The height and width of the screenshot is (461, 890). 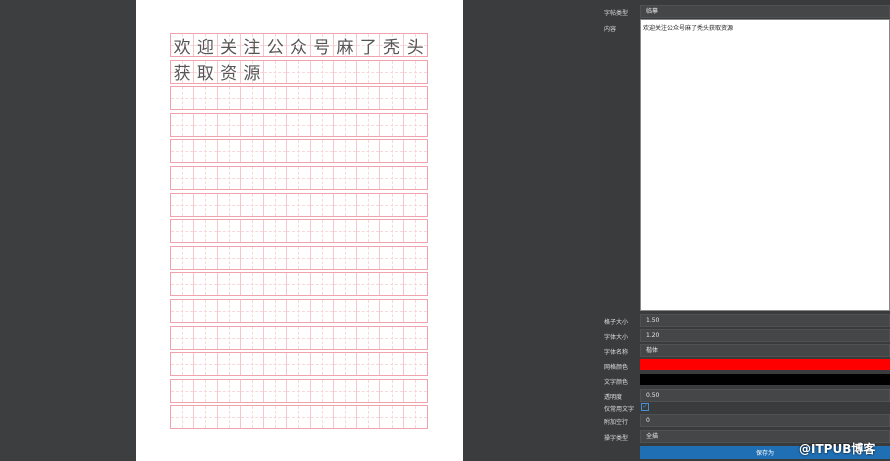 What do you see at coordinates (369, 46) in the screenshot?
I see `grid-cell: 了` at bounding box center [369, 46].